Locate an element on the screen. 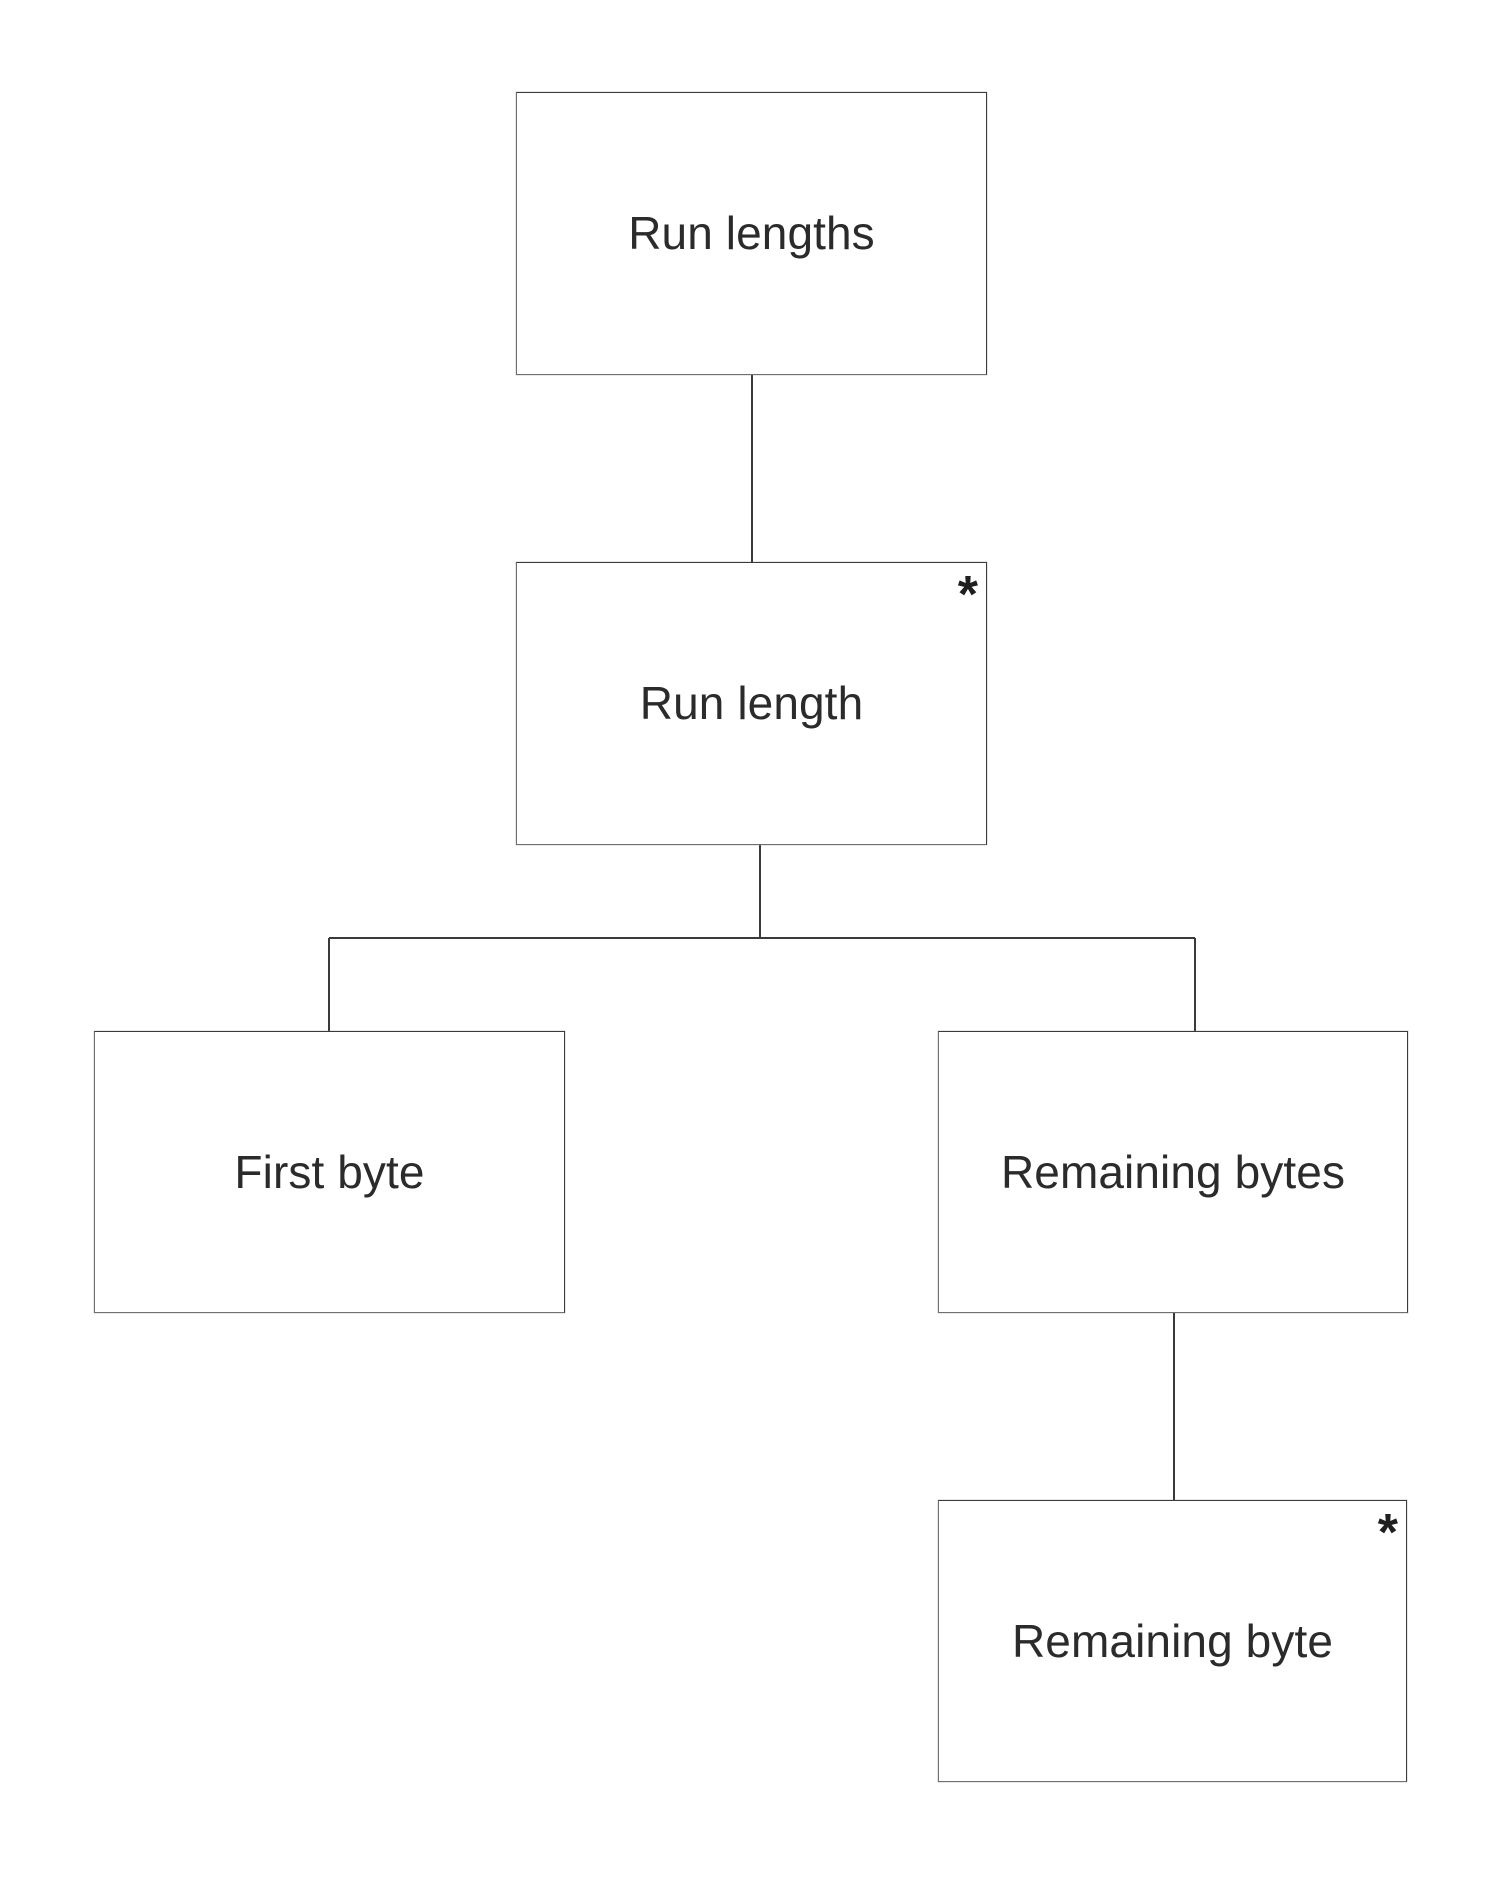 This screenshot has width=1500, height=1877. node-label: First byte is located at coordinates (329, 1171).